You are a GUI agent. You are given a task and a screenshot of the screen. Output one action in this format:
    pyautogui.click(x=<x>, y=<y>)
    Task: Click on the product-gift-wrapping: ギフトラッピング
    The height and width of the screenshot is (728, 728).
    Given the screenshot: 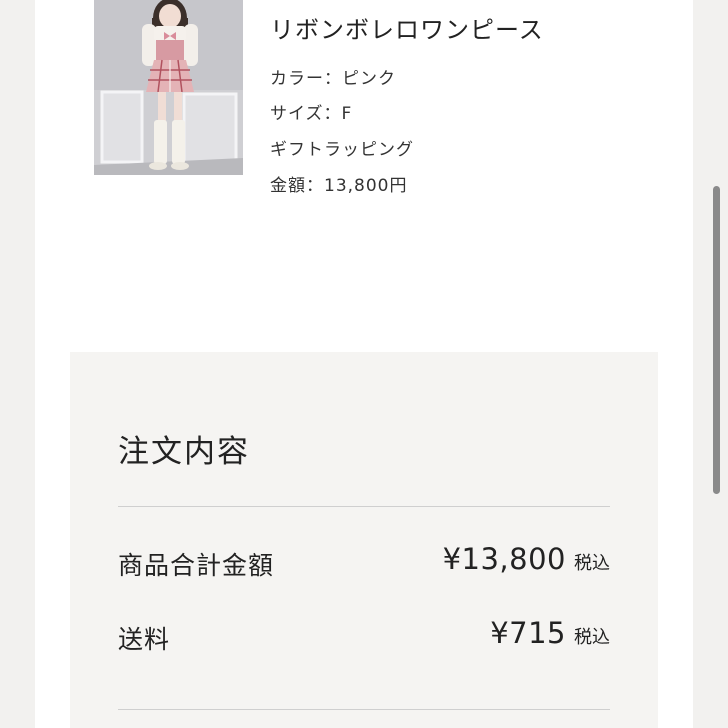 What is the action you would take?
    pyautogui.click(x=342, y=150)
    